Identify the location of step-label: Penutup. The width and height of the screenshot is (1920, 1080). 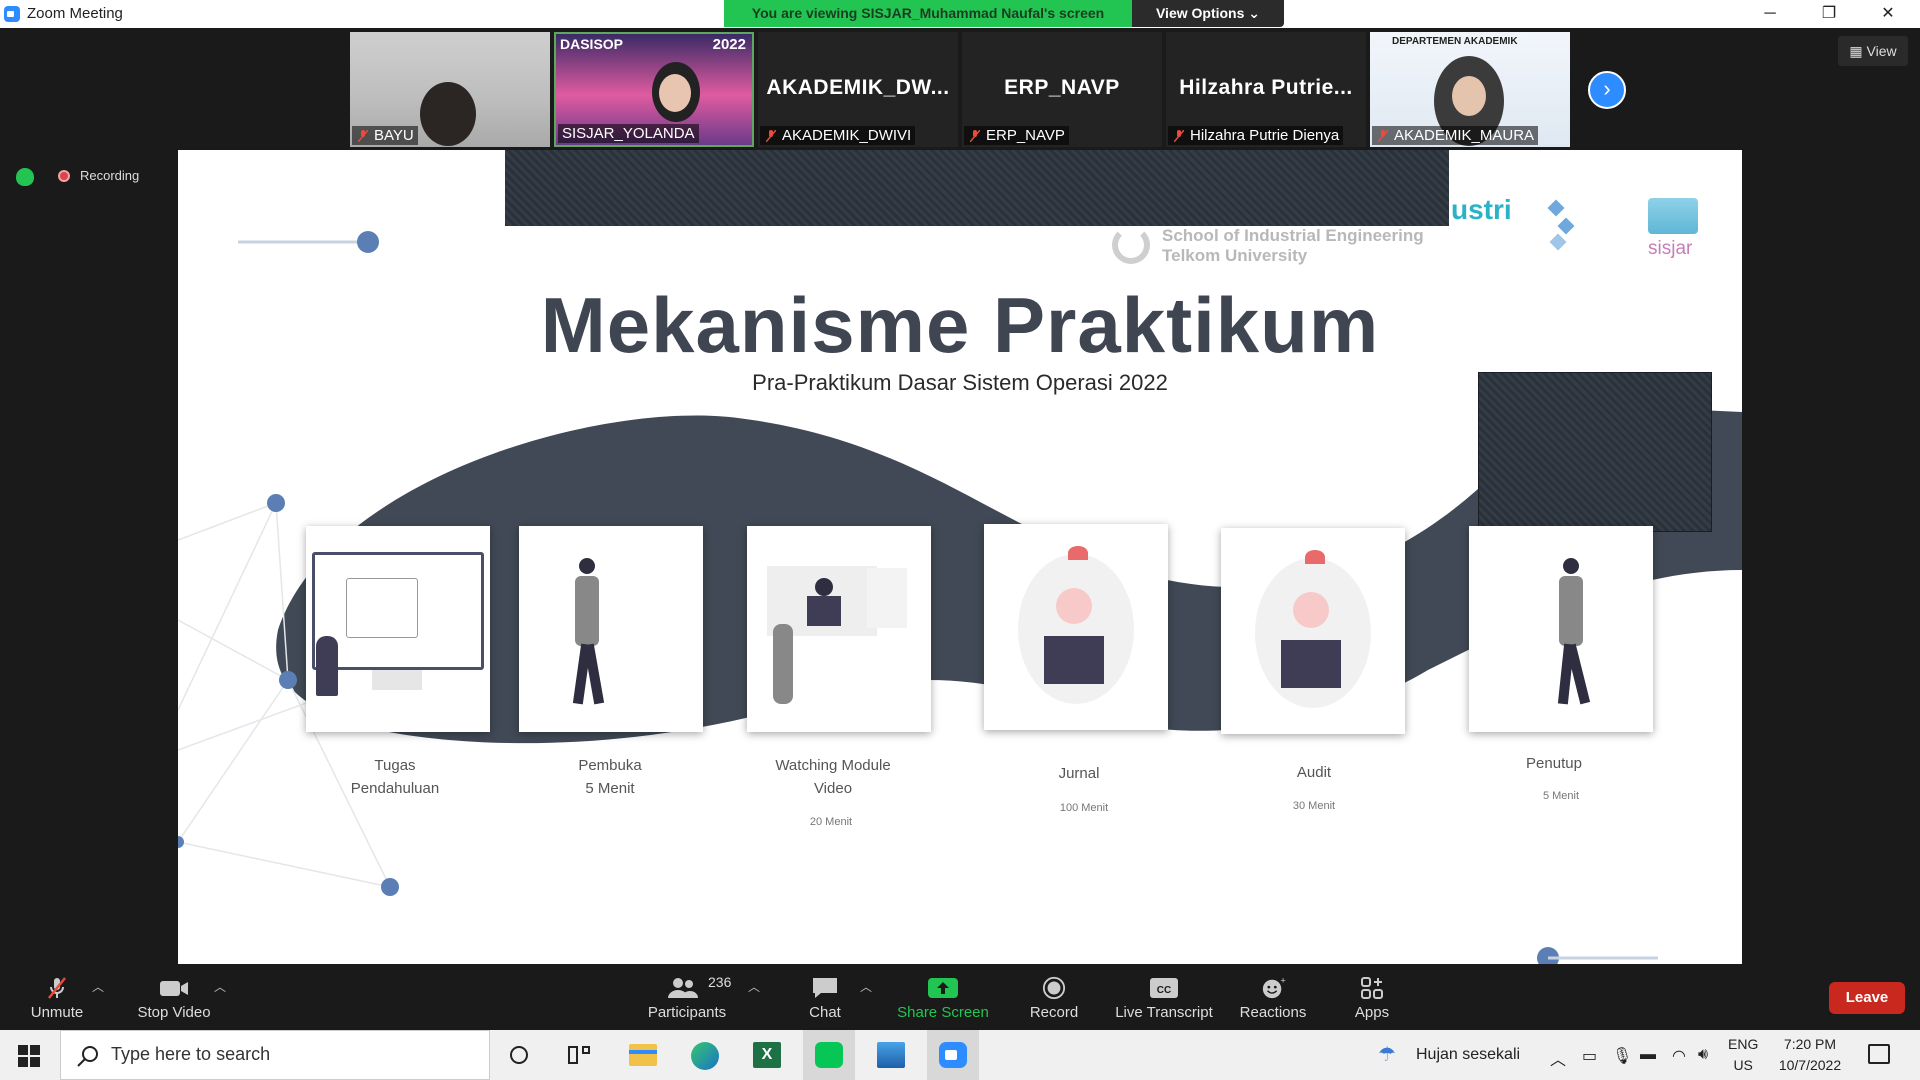
(1554, 763).